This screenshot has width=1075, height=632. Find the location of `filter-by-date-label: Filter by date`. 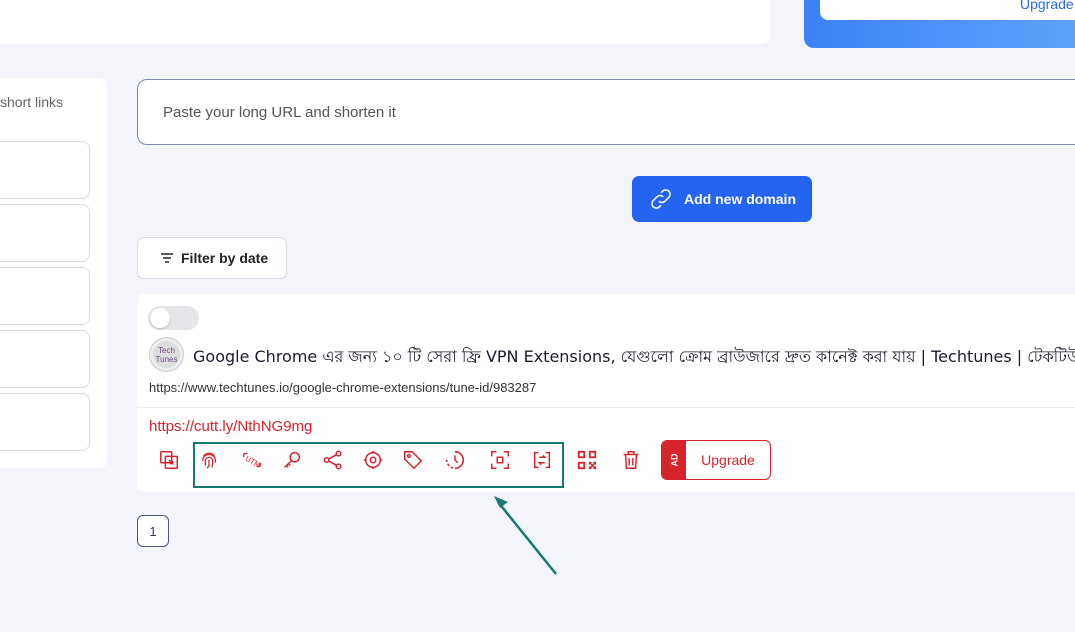

filter-by-date-label: Filter by date is located at coordinates (225, 258).